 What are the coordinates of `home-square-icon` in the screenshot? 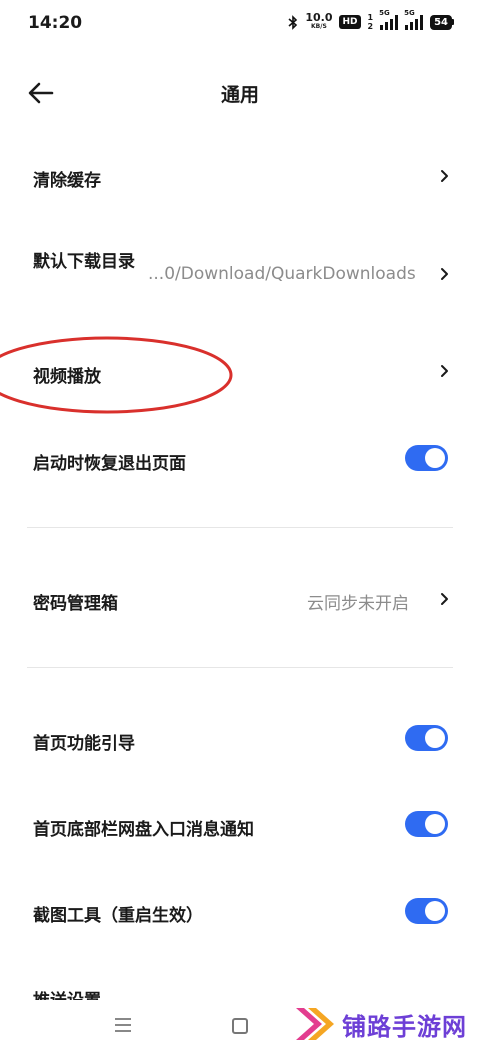 It's located at (240, 1026).